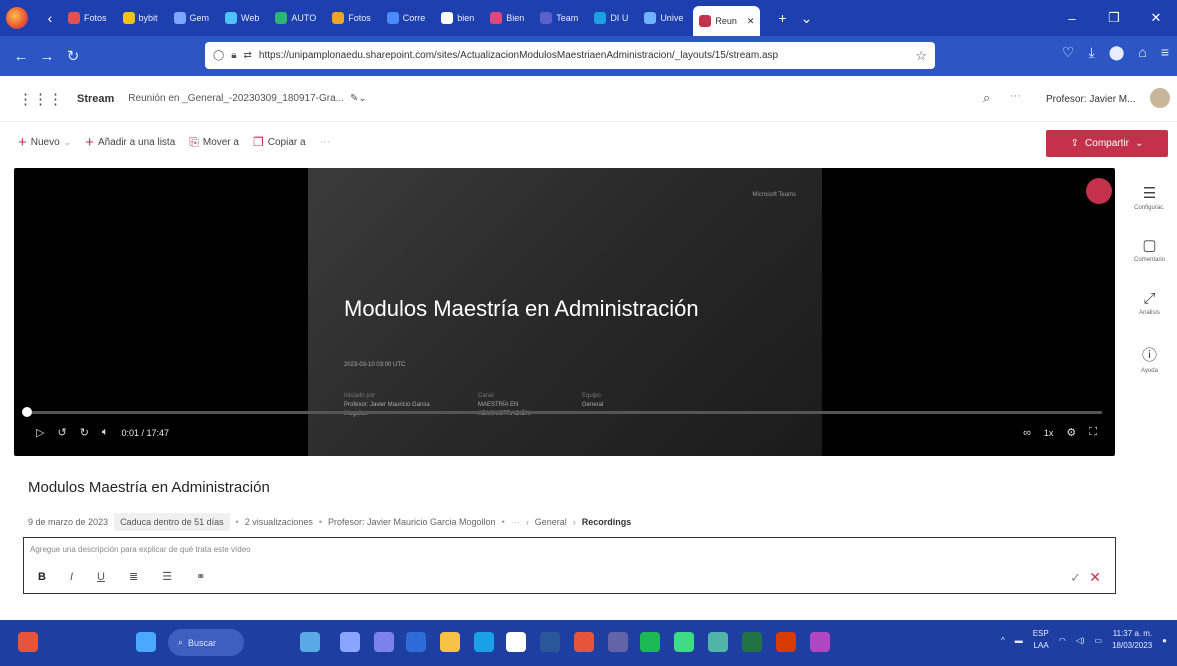  What do you see at coordinates (21, 56) in the screenshot?
I see `back-icon: ←` at bounding box center [21, 56].